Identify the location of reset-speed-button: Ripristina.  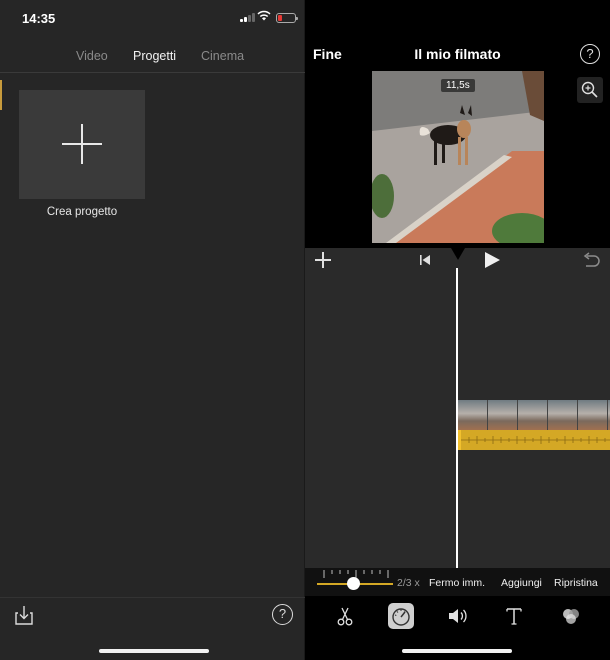
(576, 583).